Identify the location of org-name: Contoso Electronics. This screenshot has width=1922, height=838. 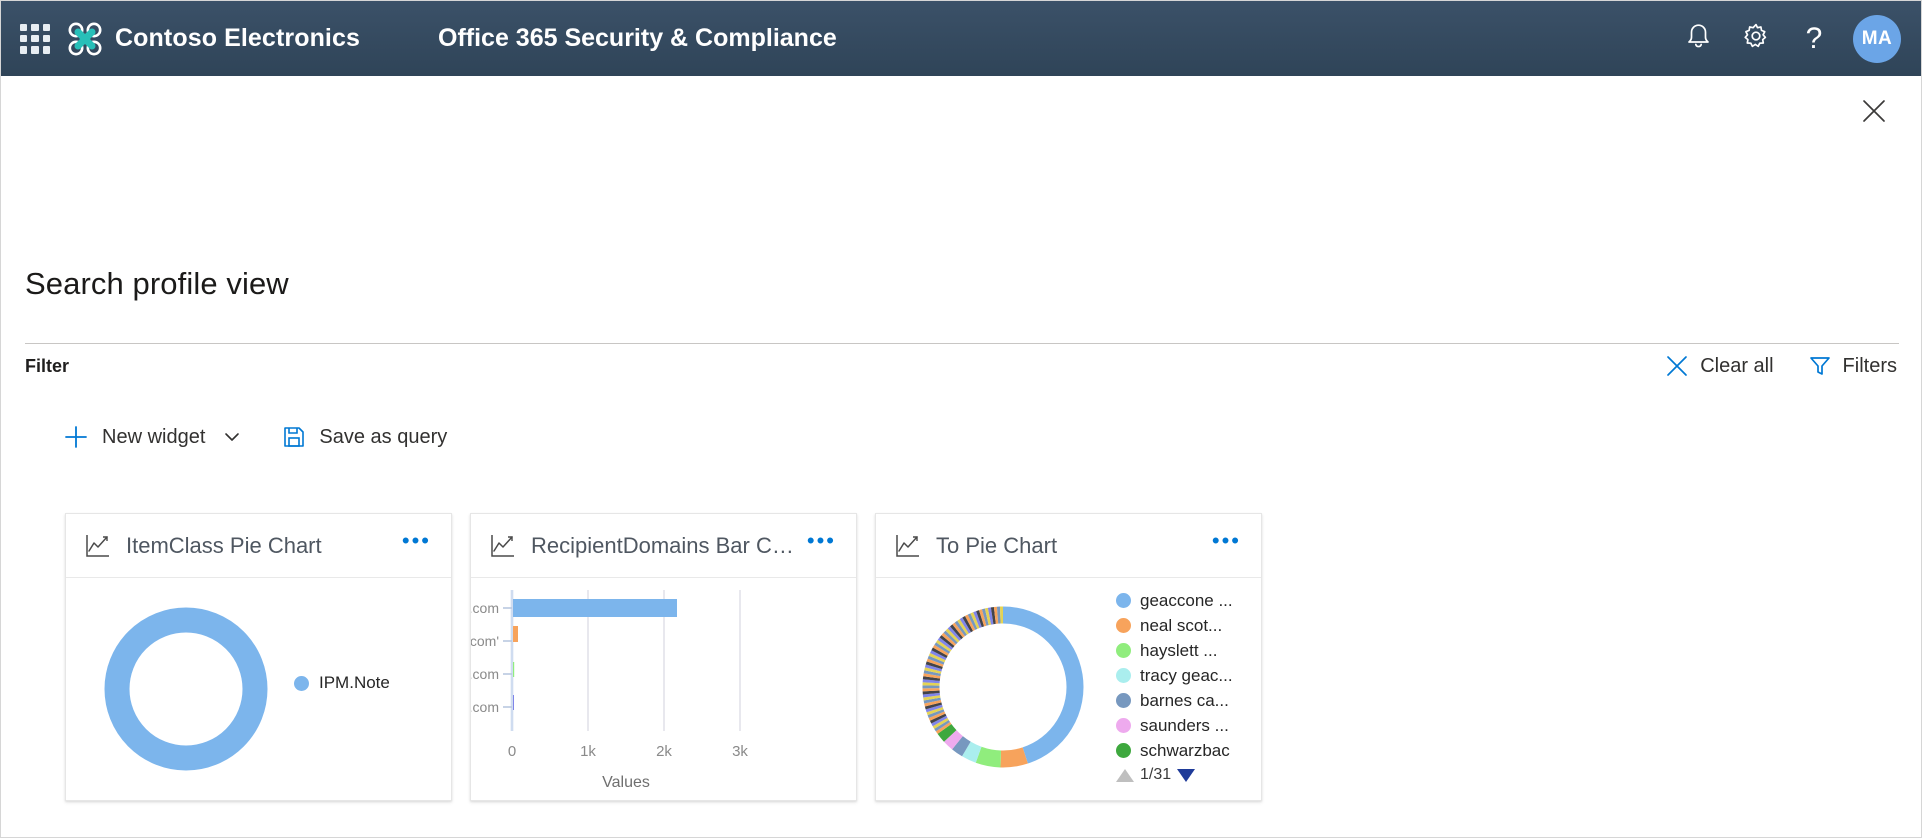
(237, 38).